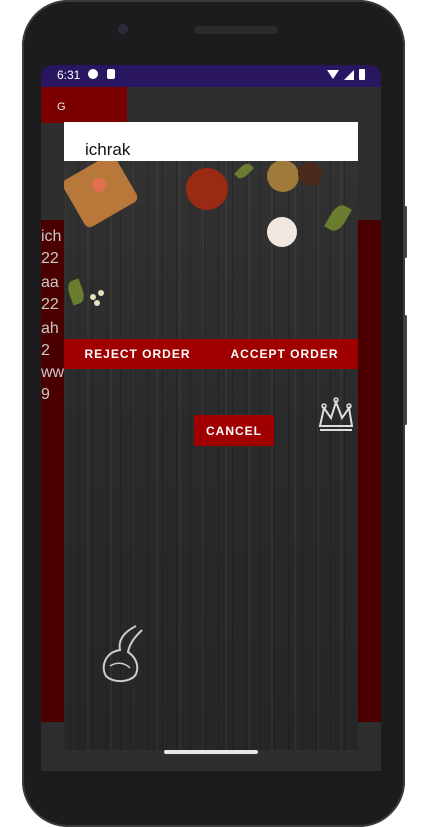 This screenshot has height=827, width=441. What do you see at coordinates (69, 75) in the screenshot?
I see `status-time: 6:31` at bounding box center [69, 75].